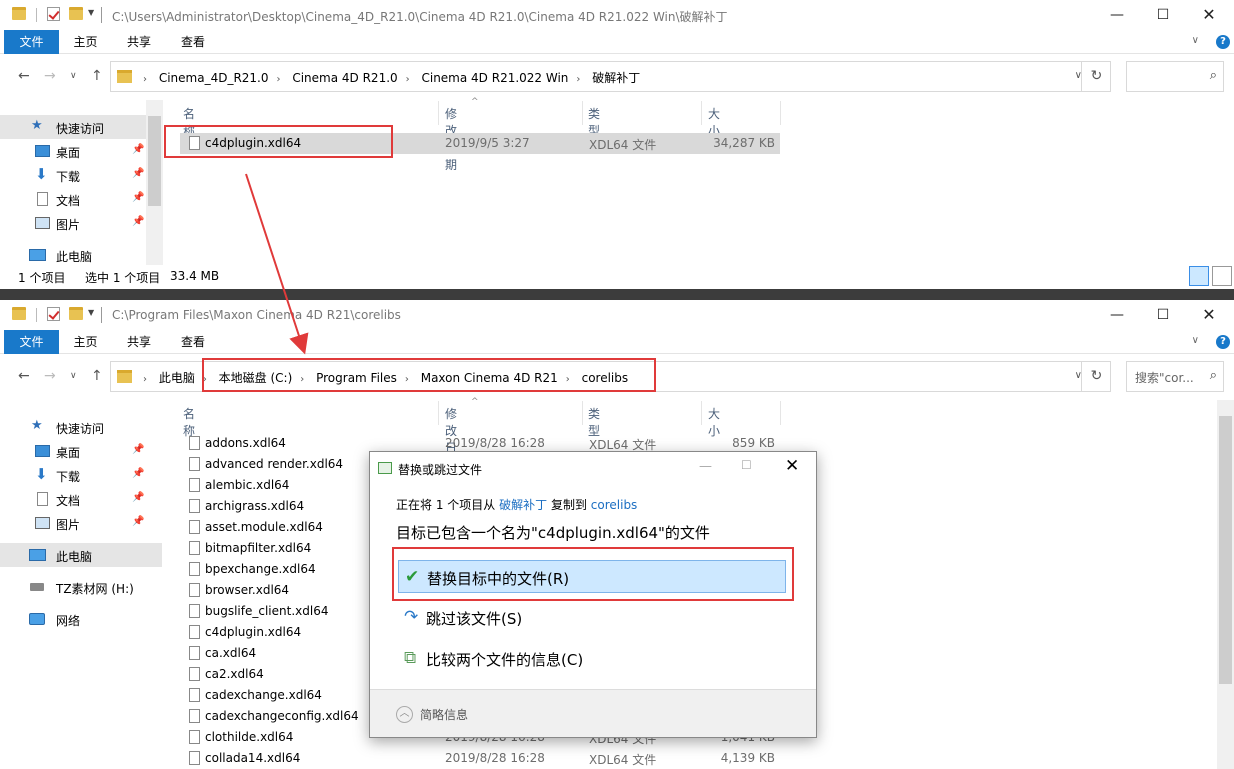  What do you see at coordinates (42, 523) in the screenshot?
I see `pictures-icon` at bounding box center [42, 523].